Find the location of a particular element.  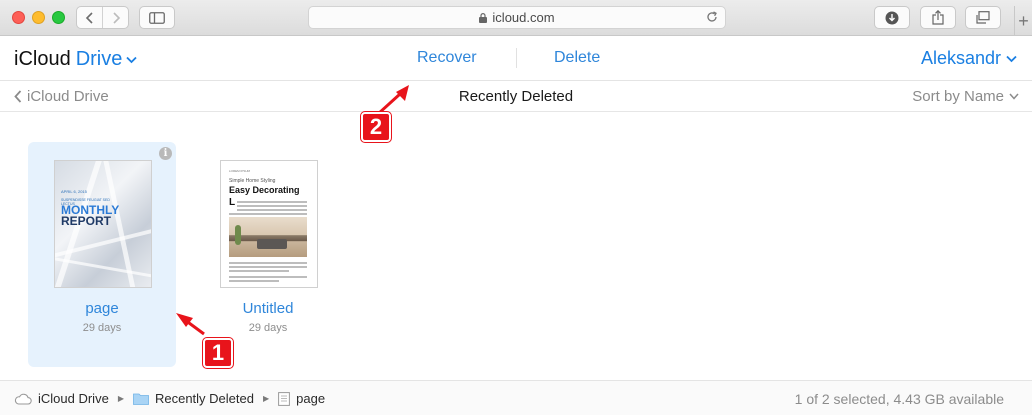

minimize-window-button is located at coordinates (38, 17).